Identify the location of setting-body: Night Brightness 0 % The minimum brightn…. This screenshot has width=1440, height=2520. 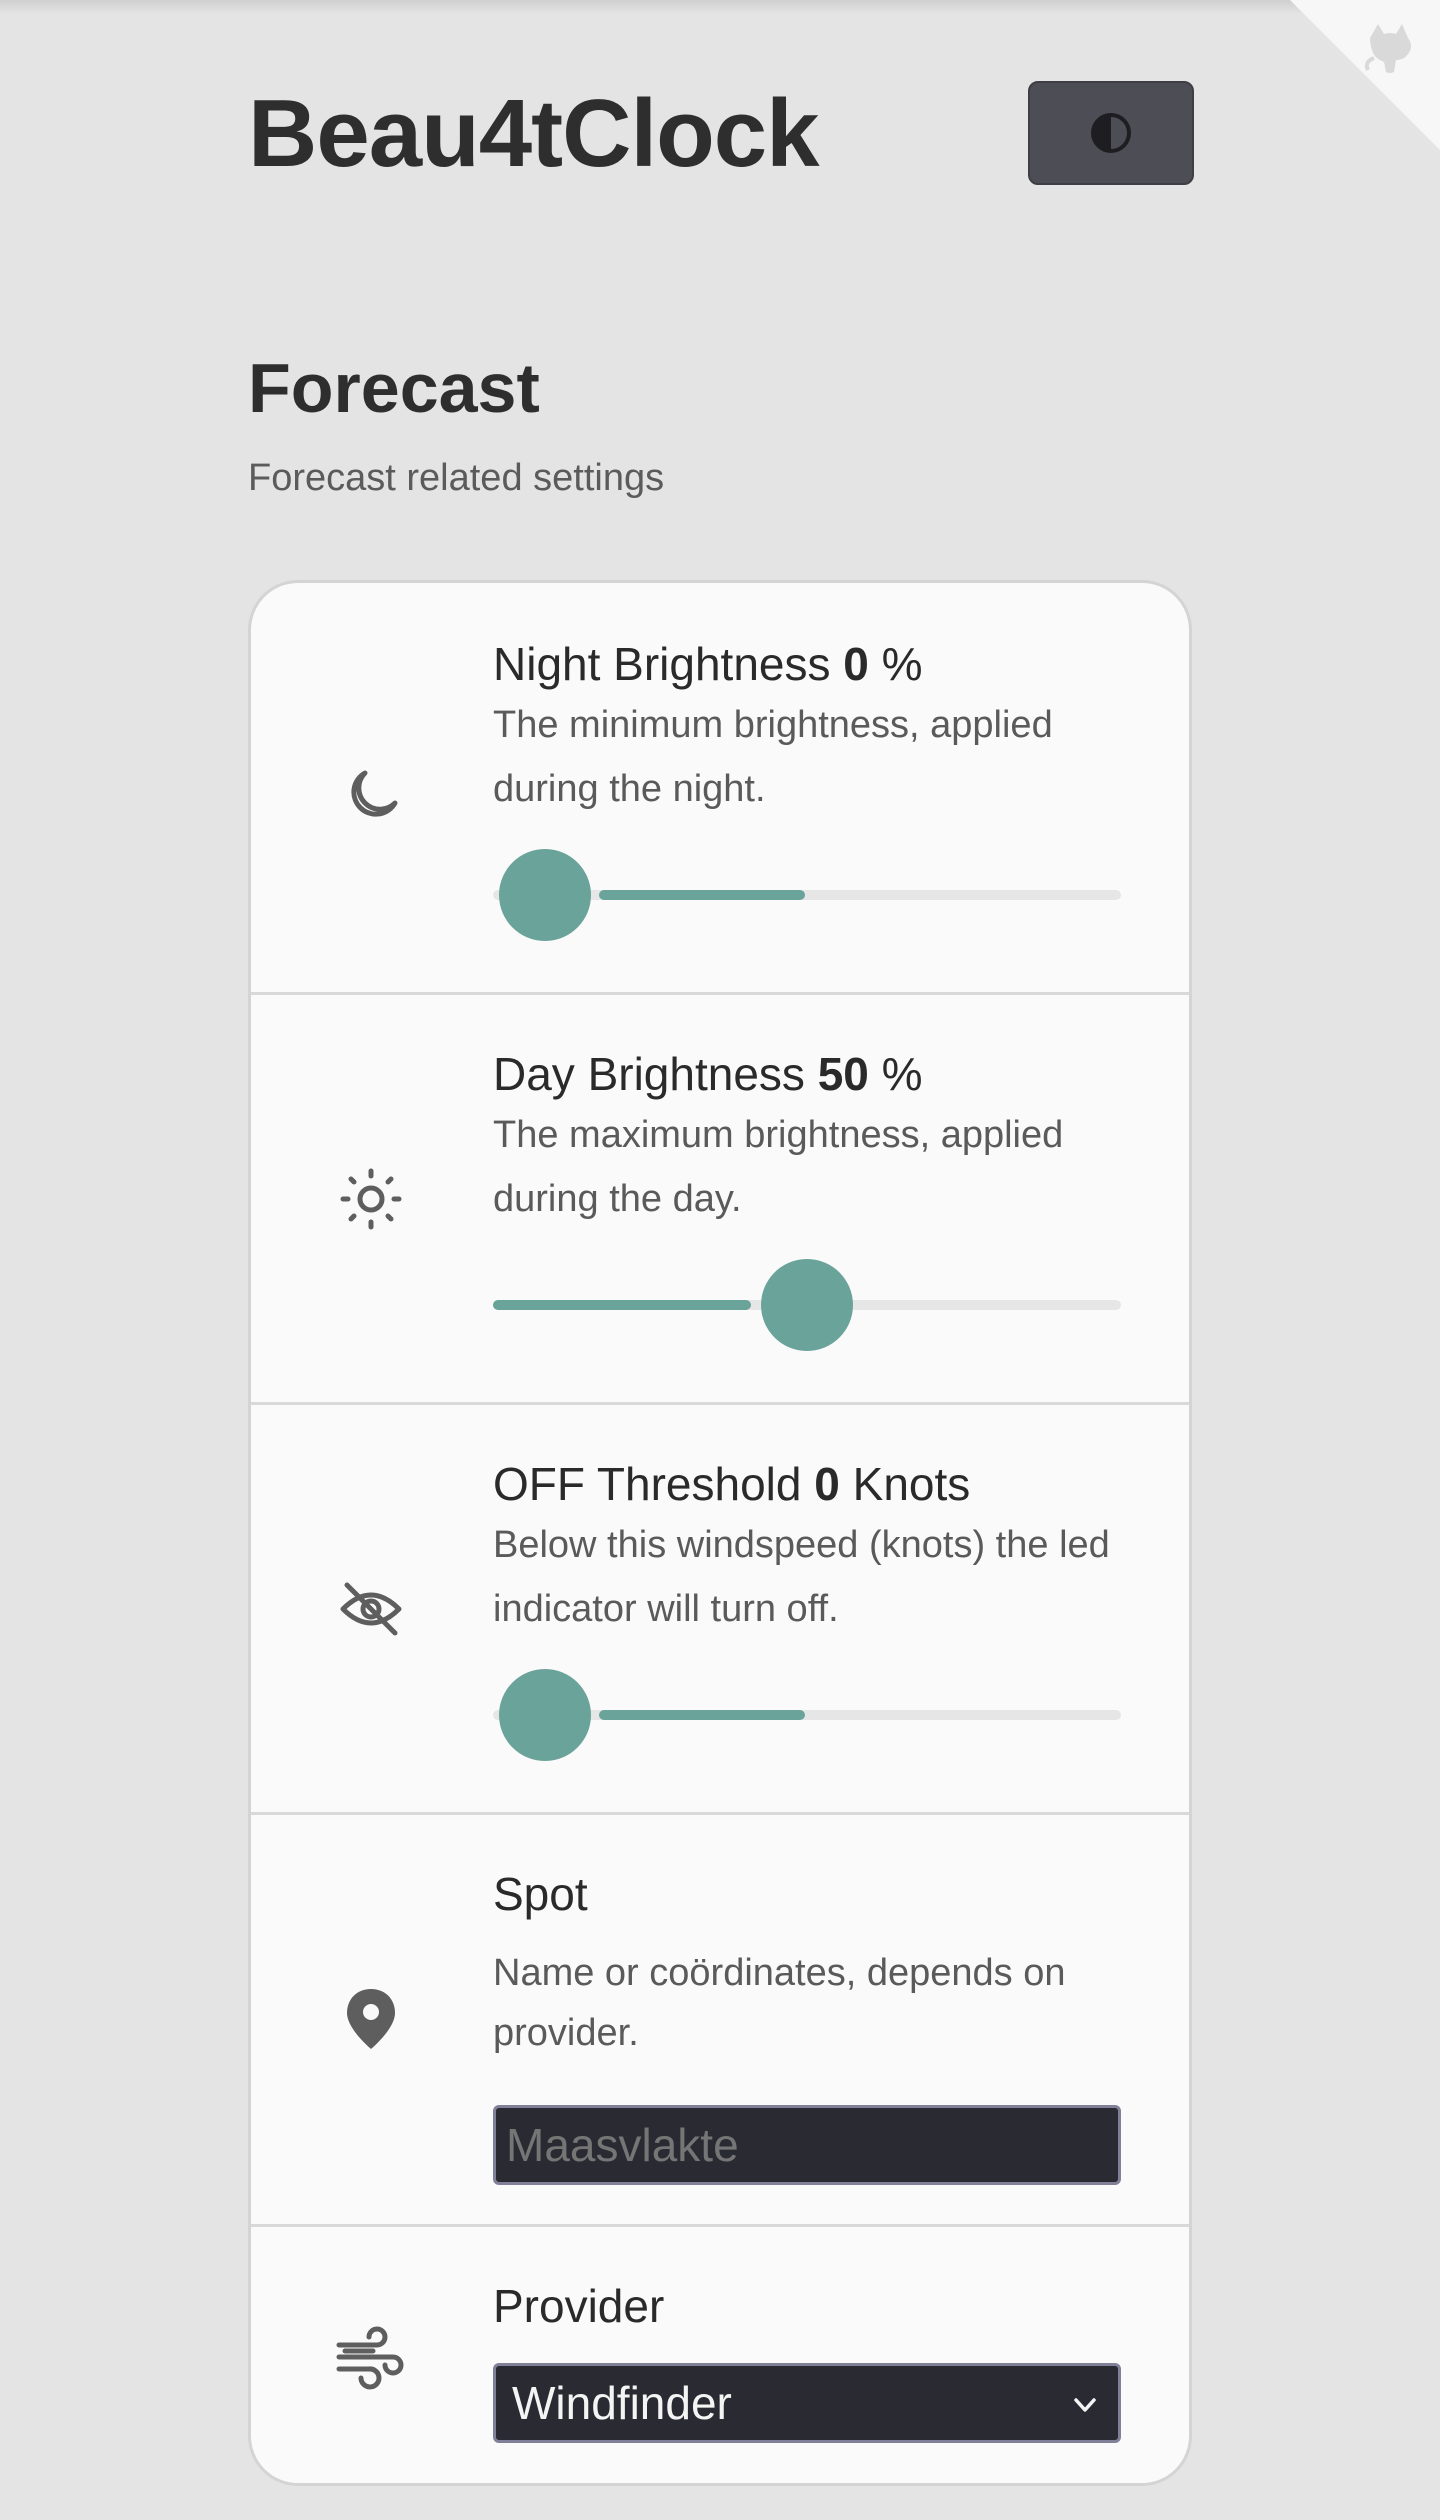
(807, 728).